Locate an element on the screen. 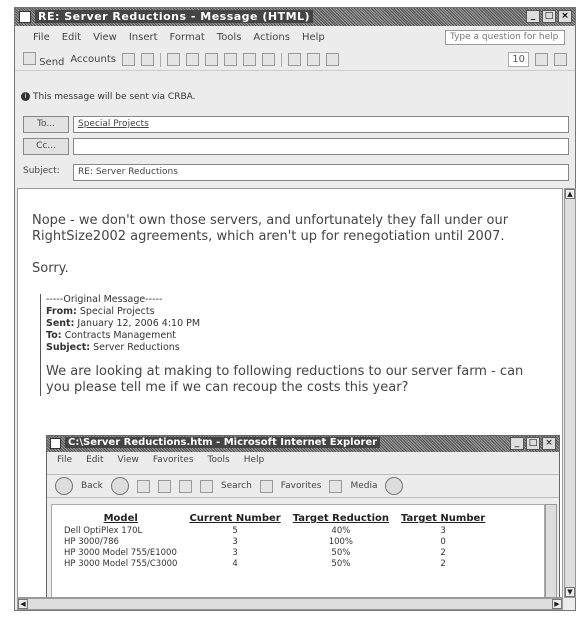 This screenshot has height=618, width=584. subject-label: Subject: is located at coordinates (41, 171).